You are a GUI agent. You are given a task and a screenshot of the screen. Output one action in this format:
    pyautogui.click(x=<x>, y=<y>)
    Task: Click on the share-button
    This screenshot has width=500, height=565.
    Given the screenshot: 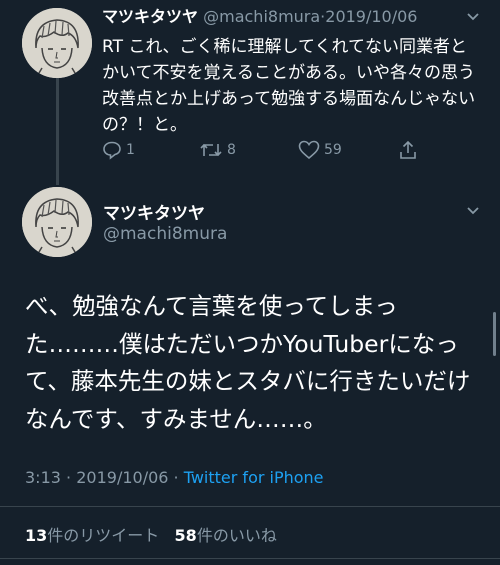 What is the action you would take?
    pyautogui.click(x=408, y=150)
    